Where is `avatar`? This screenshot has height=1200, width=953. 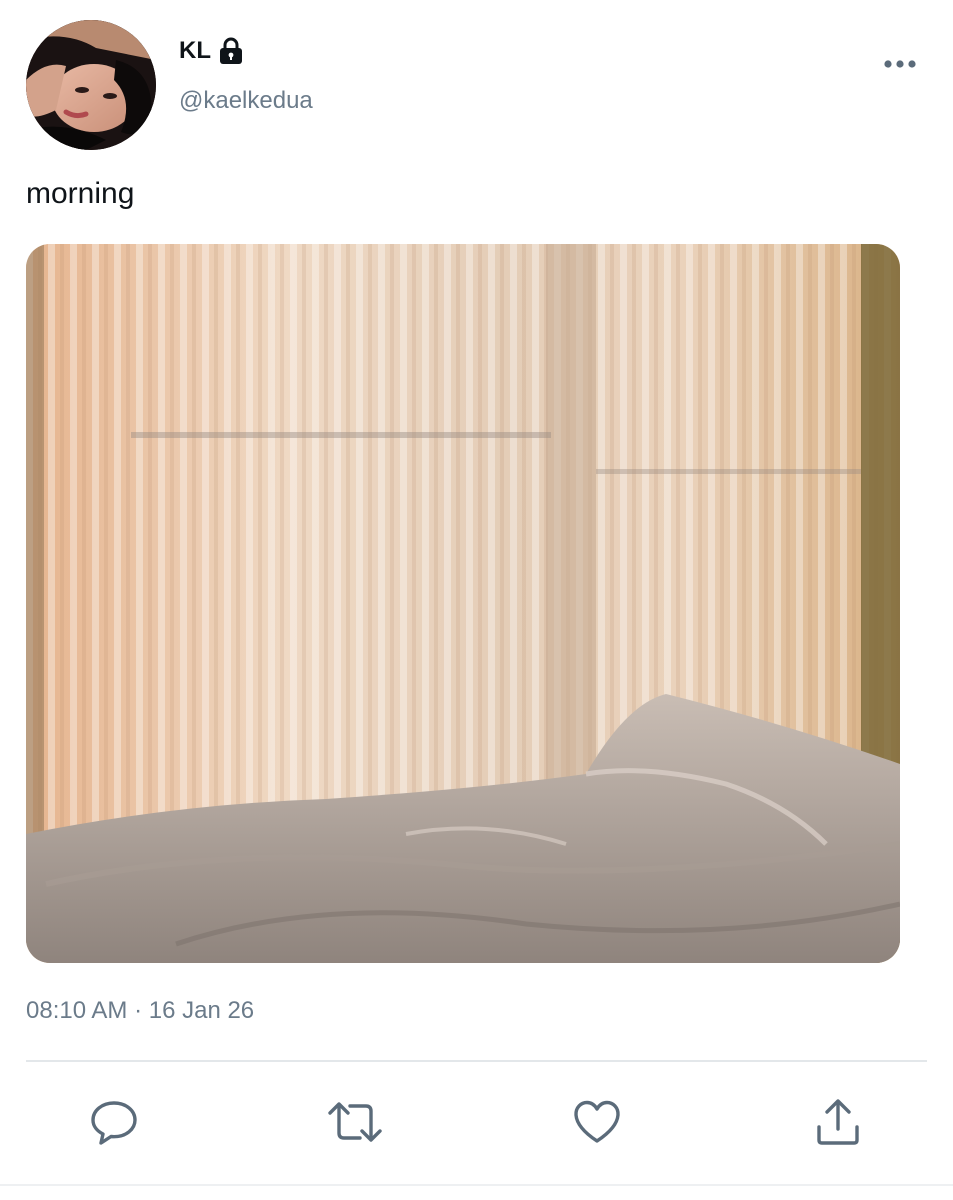 avatar is located at coordinates (91, 85).